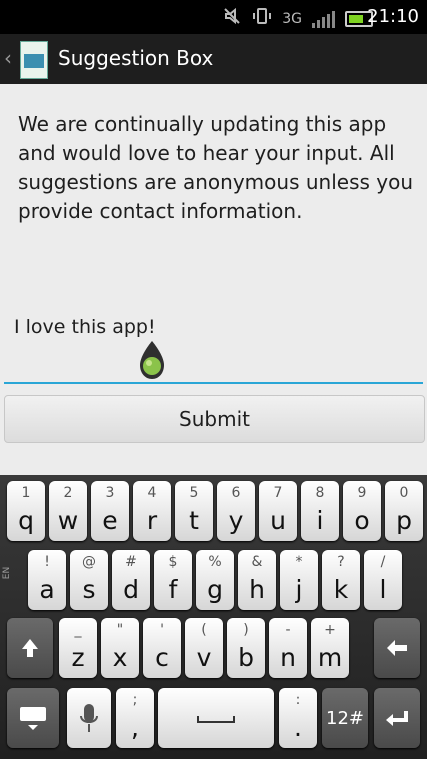 The height and width of the screenshot is (759, 427). I want to click on space-icon, so click(216, 718).